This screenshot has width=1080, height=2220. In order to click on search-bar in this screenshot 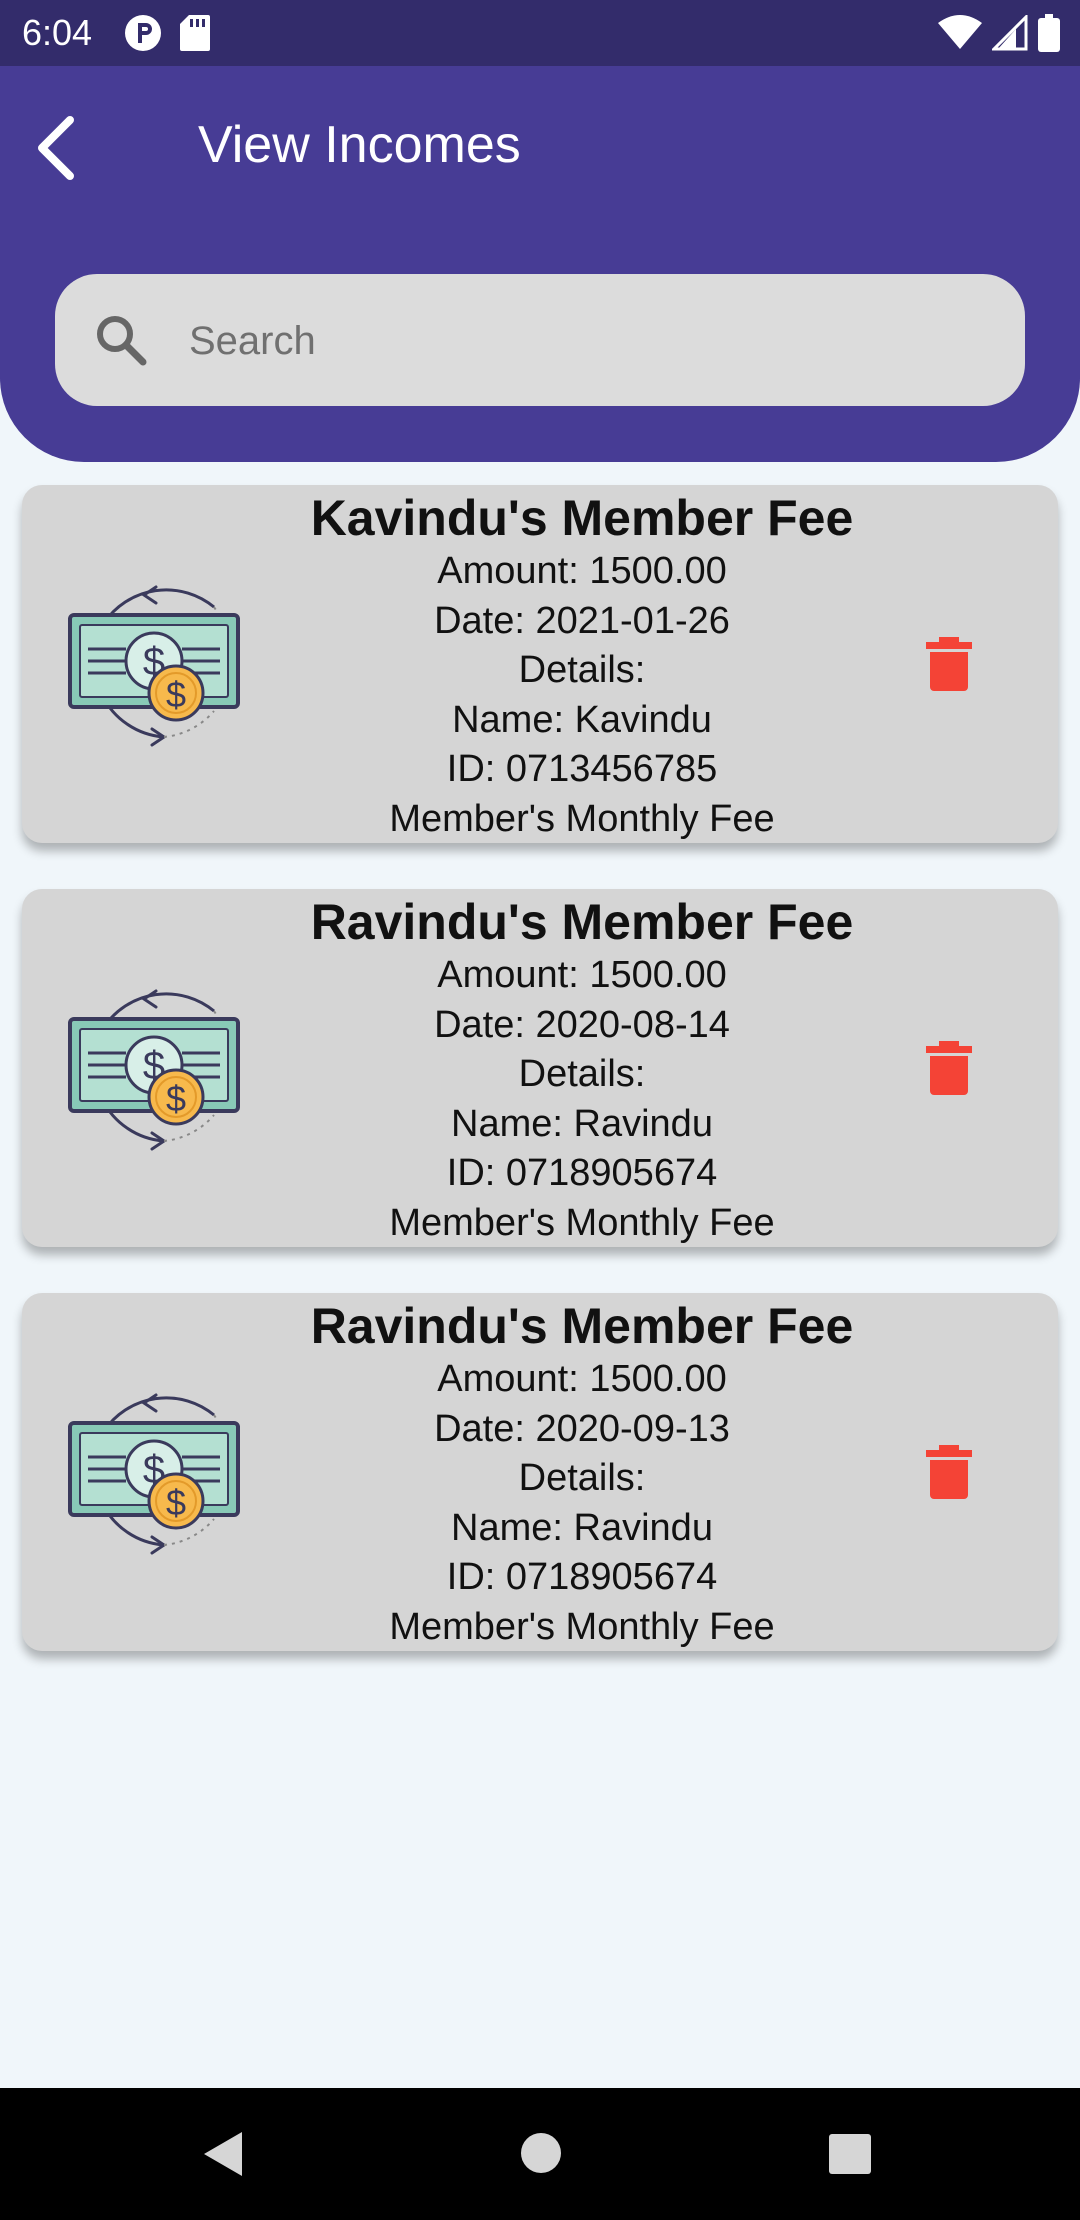, I will do `click(540, 341)`.